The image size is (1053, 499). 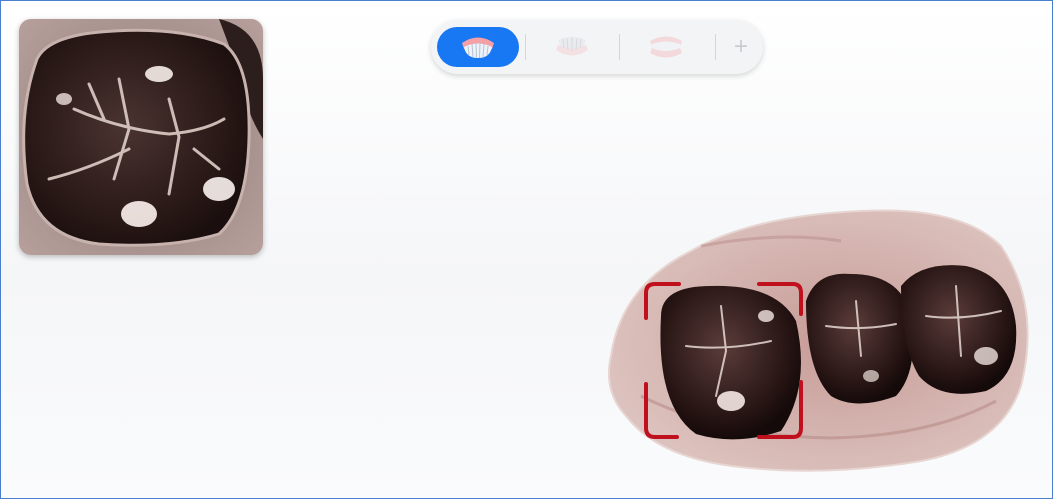 I want to click on jaw-selector-toolbar: +, so click(x=597, y=47).